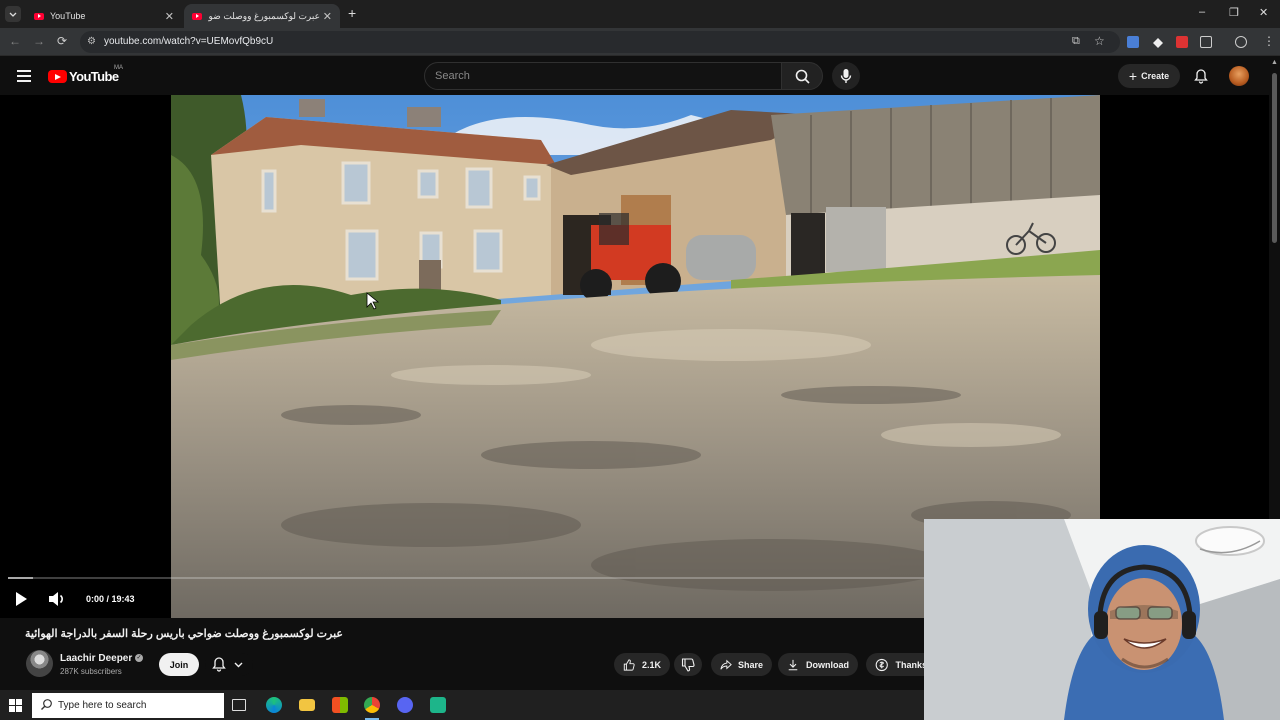 The width and height of the screenshot is (1280, 720). I want to click on notifications-button, so click(1201, 78).